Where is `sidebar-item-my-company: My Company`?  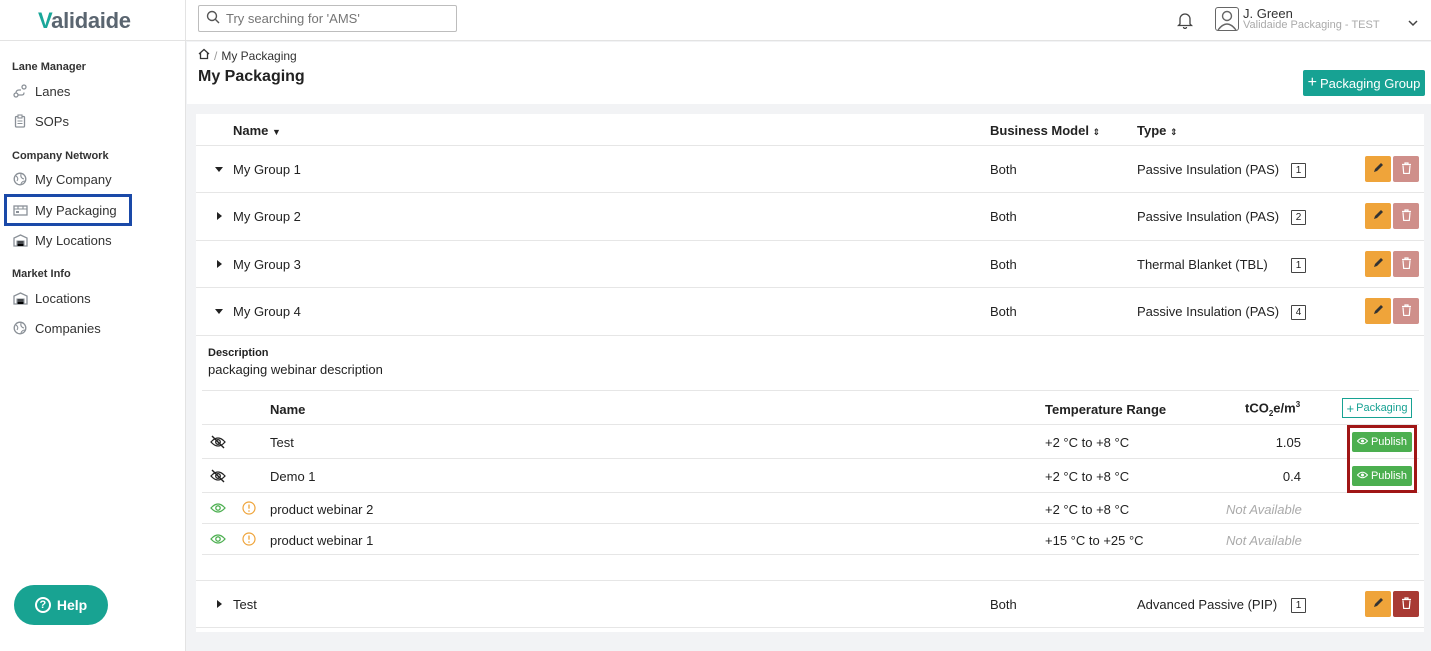
sidebar-item-my-company: My Company is located at coordinates (62, 179).